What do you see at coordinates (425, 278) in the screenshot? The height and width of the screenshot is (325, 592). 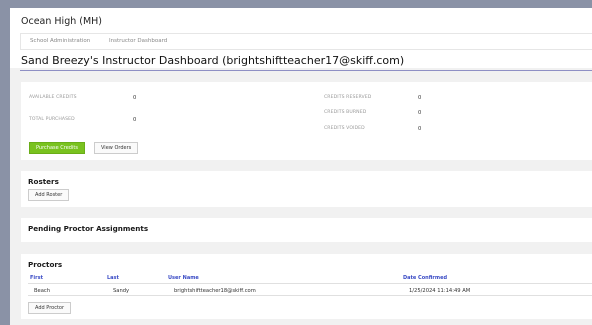 I see `column-header-date-confirmed: Date Confirmed` at bounding box center [425, 278].